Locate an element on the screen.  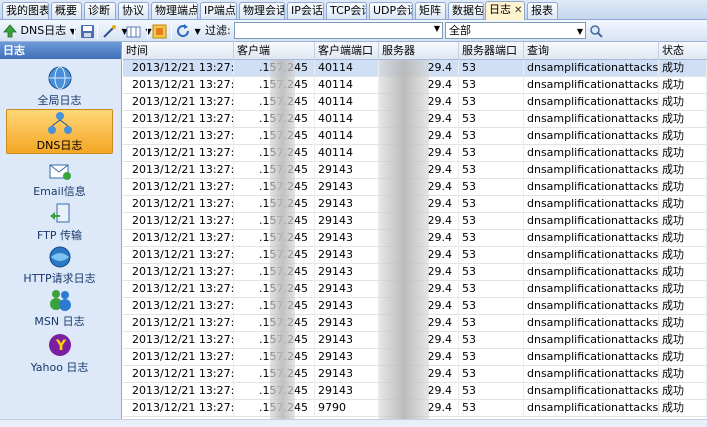
msn-icon is located at coordinates (60, 300).